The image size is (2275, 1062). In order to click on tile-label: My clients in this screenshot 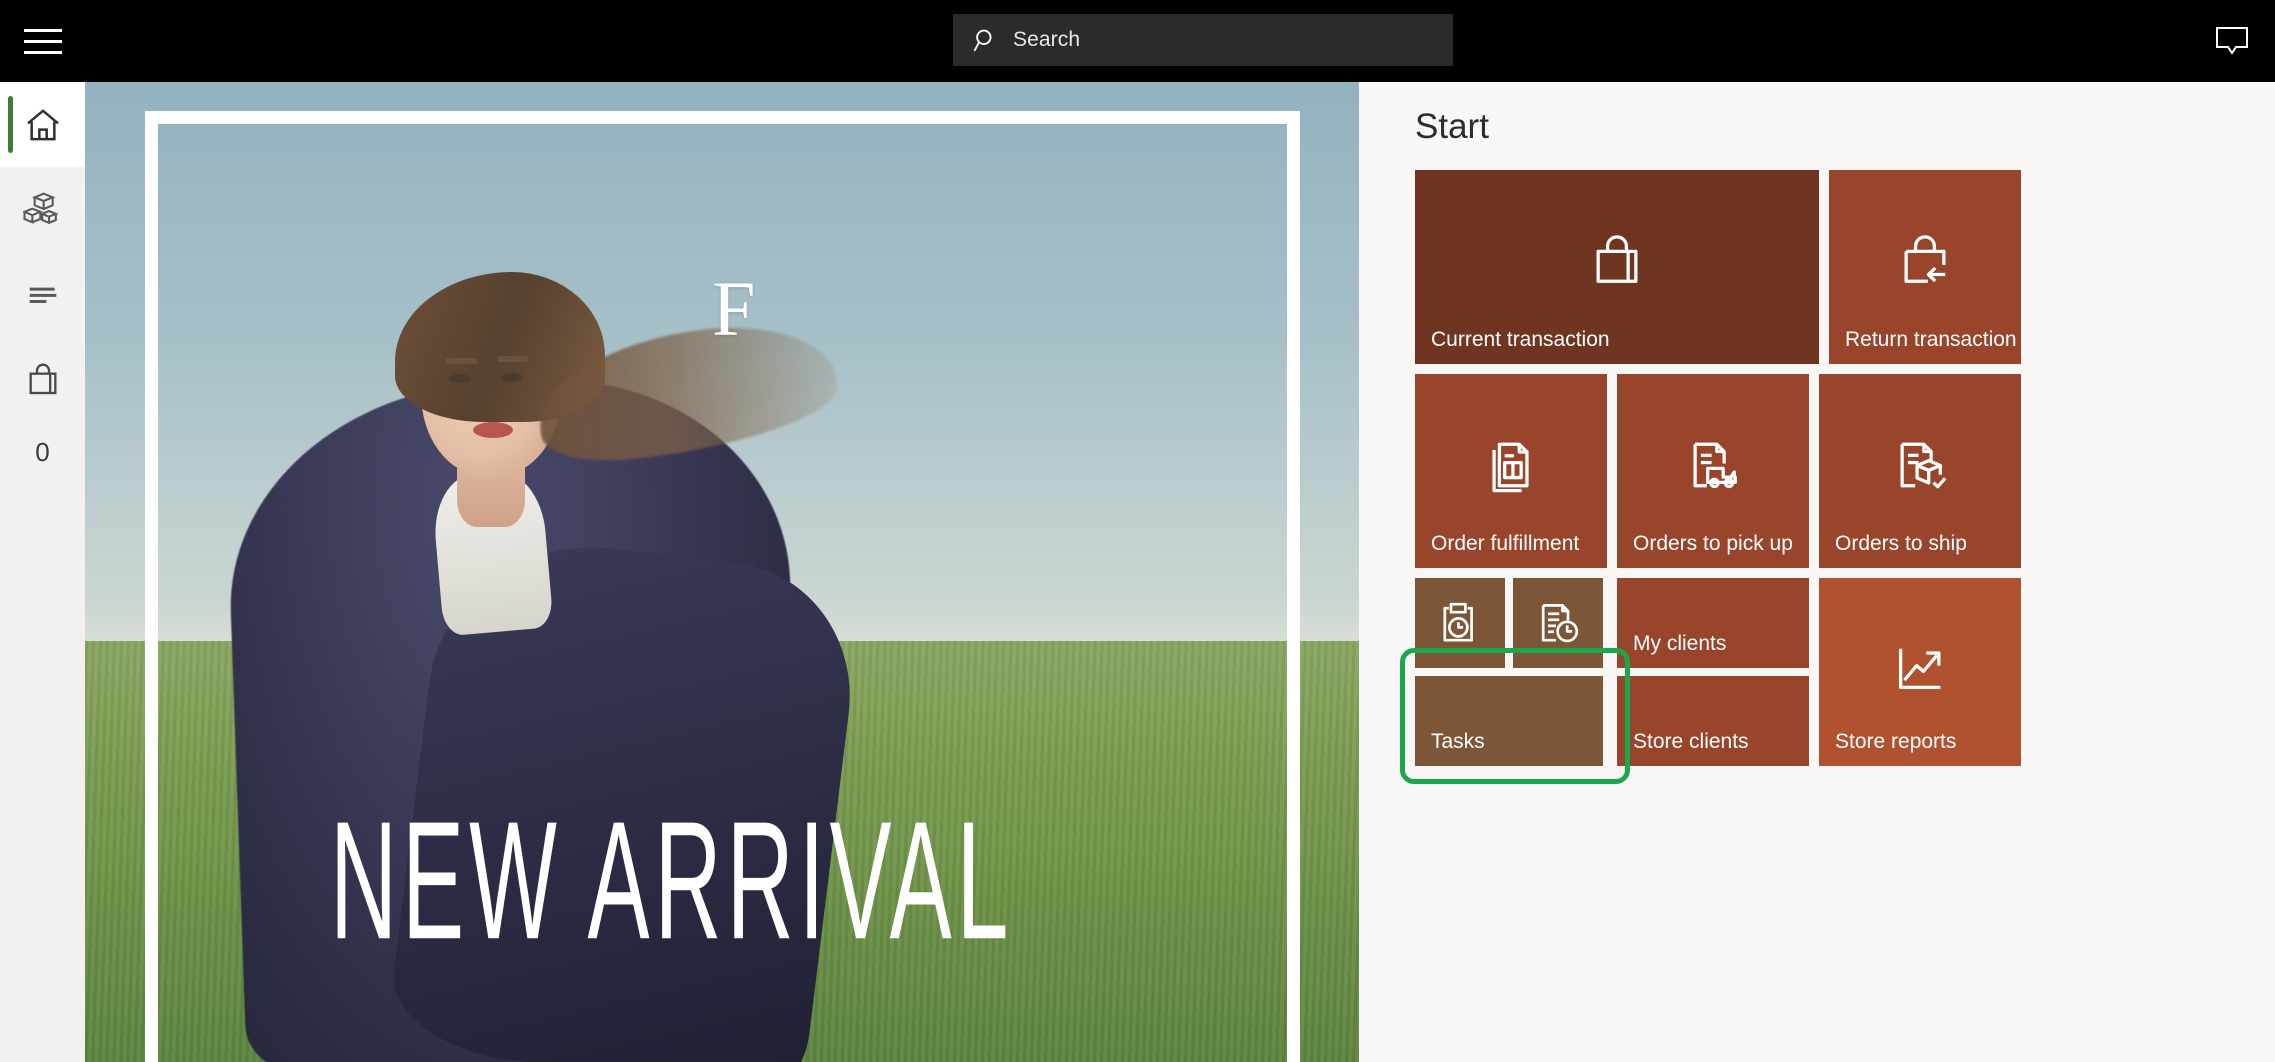, I will do `click(1680, 643)`.